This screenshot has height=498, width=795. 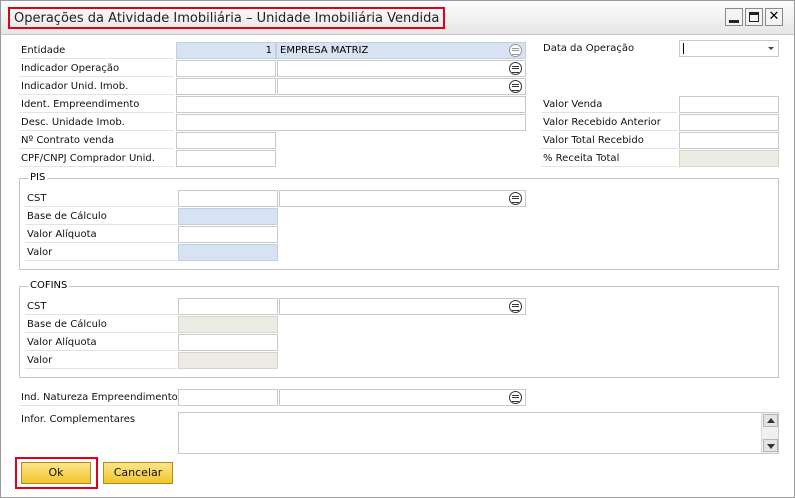 What do you see at coordinates (729, 104) in the screenshot?
I see `valor-venda-input` at bounding box center [729, 104].